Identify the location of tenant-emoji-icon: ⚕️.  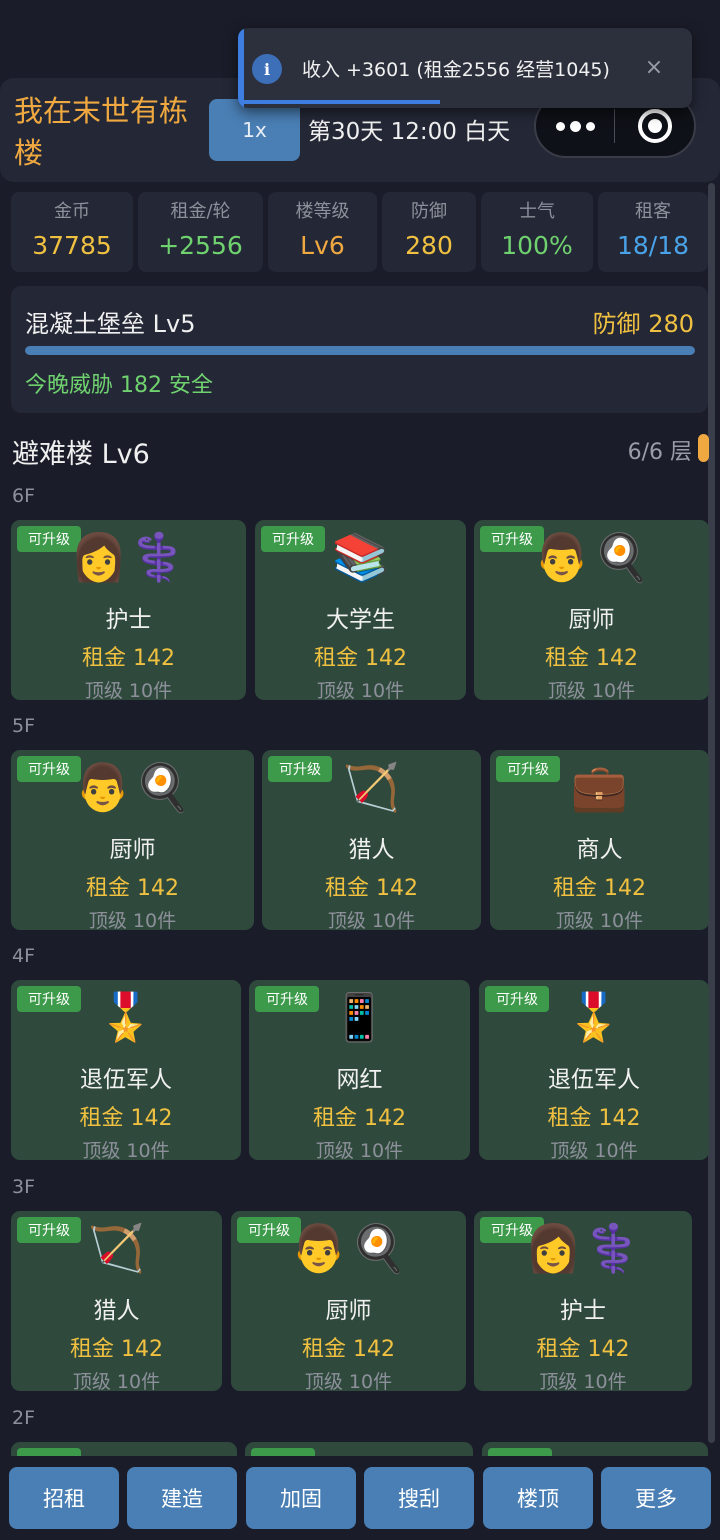
(613, 1248).